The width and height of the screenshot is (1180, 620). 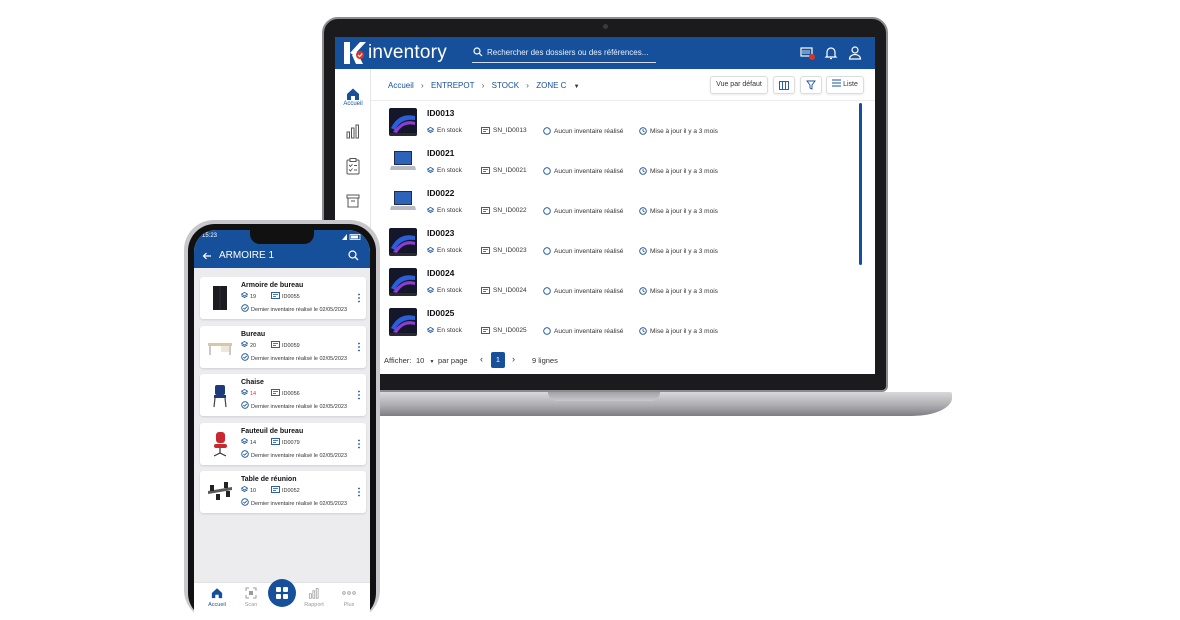 I want to click on nav-home: Accueil, so click(x=217, y=597).